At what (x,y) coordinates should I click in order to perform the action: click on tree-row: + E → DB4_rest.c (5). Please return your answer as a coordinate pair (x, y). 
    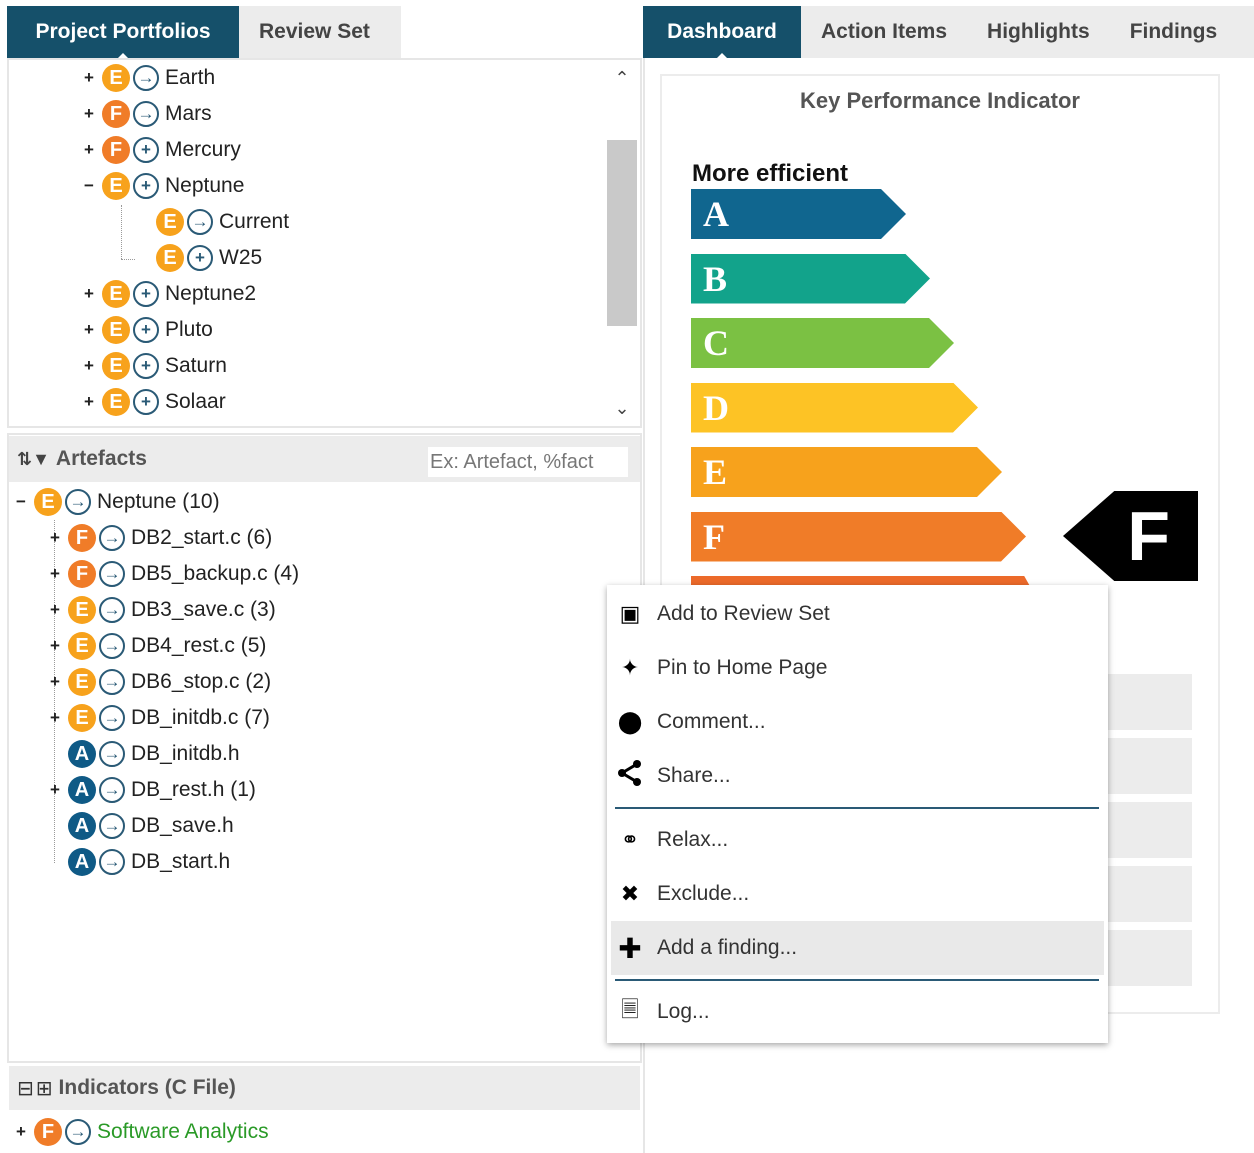
    Looking at the image, I should click on (157, 646).